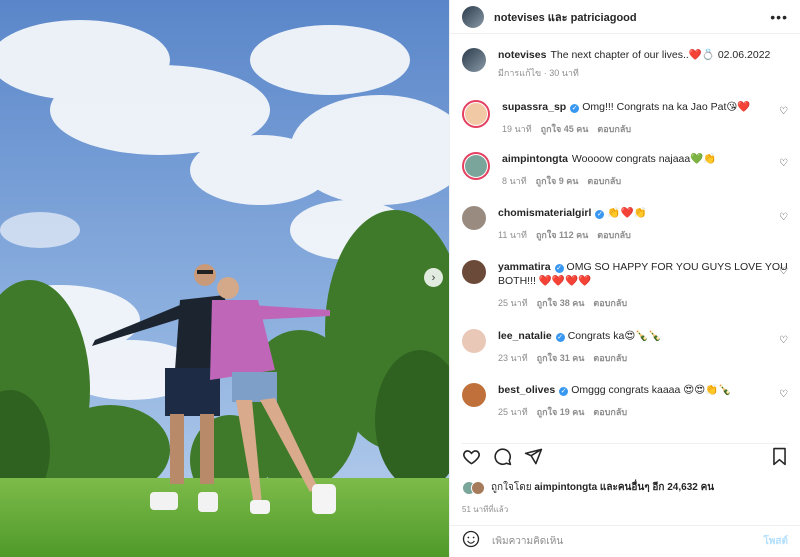 This screenshot has height=557, width=800. What do you see at coordinates (632, 17) in the screenshot?
I see `post-authors: notevises และ patriciagood` at bounding box center [632, 17].